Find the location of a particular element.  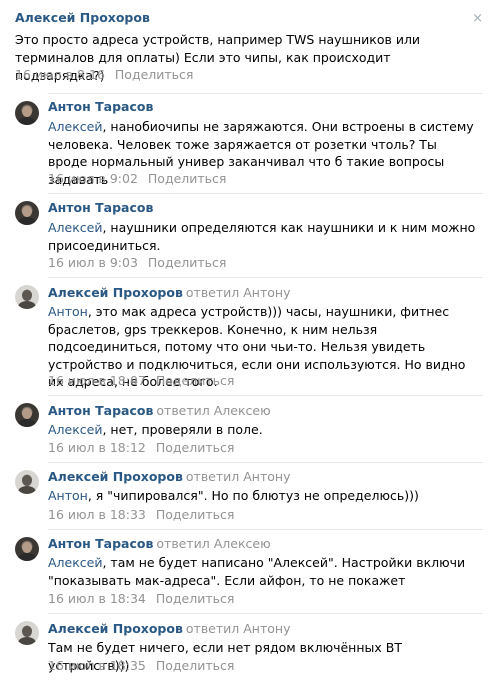

comment-meta: 16 июл в 8:16 Поделиться is located at coordinates (104, 74).